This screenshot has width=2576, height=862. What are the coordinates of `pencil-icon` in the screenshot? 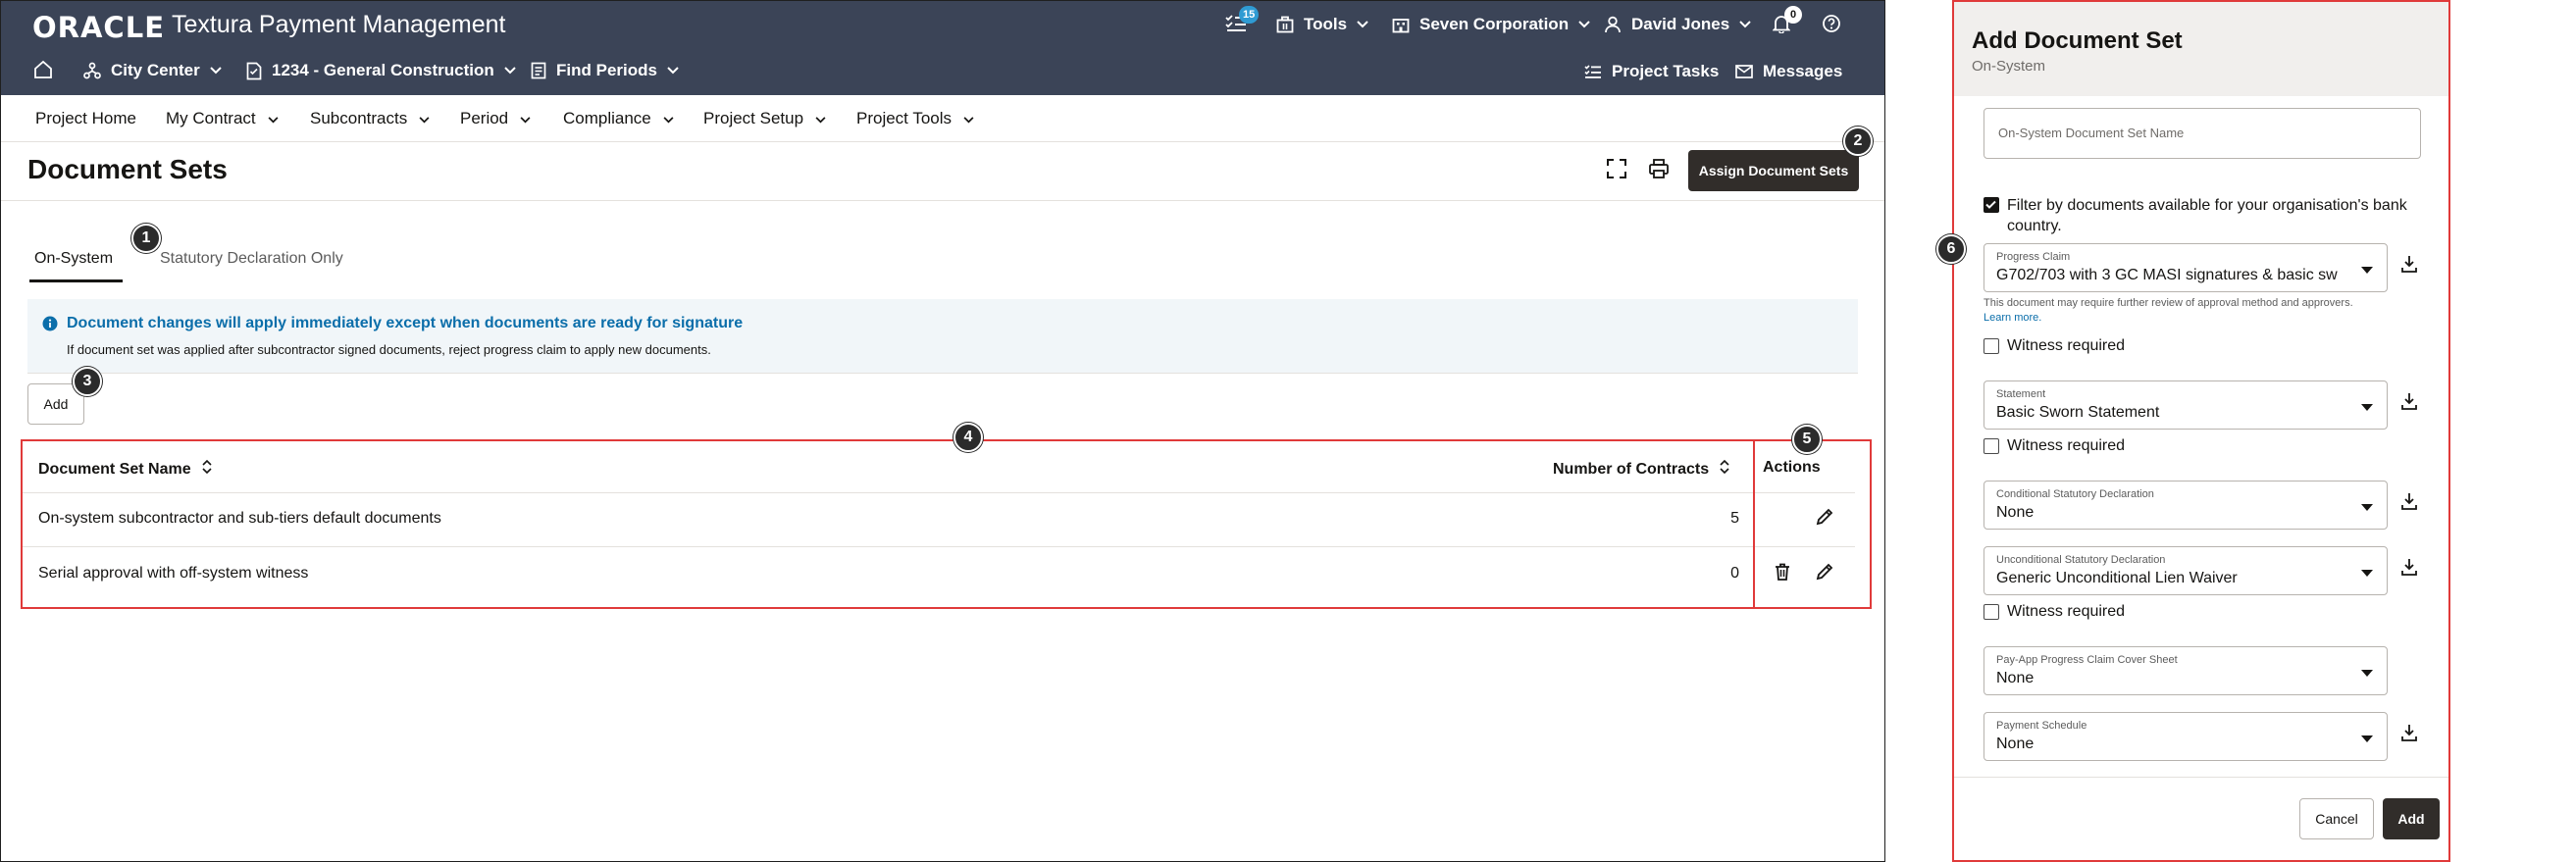 It's located at (1824, 519).